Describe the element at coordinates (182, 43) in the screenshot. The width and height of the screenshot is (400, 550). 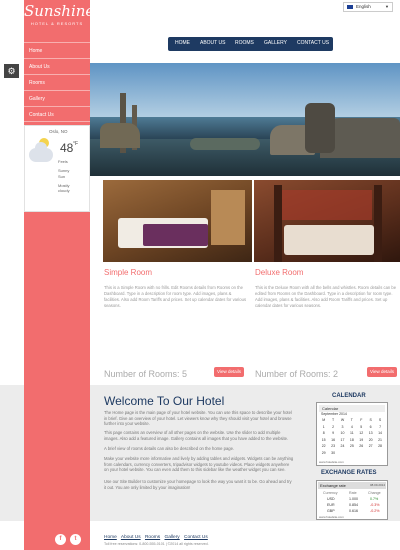
I see `top-nav-home: HOME` at that location.